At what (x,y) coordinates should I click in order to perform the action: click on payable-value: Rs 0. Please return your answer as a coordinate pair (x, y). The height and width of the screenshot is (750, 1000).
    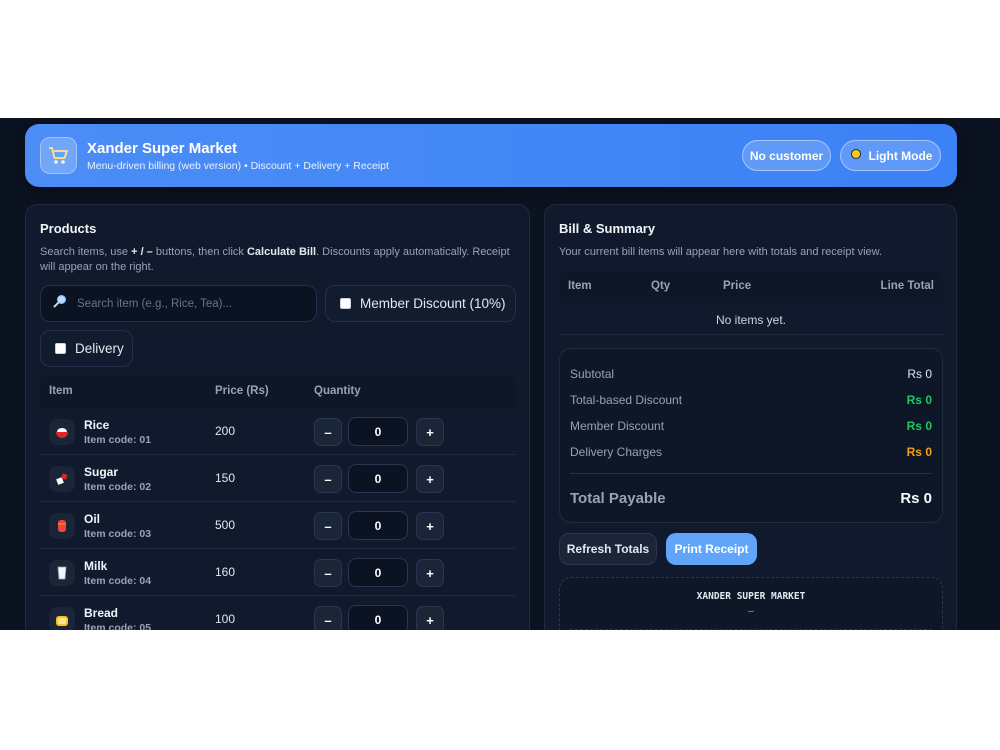
    Looking at the image, I should click on (916, 498).